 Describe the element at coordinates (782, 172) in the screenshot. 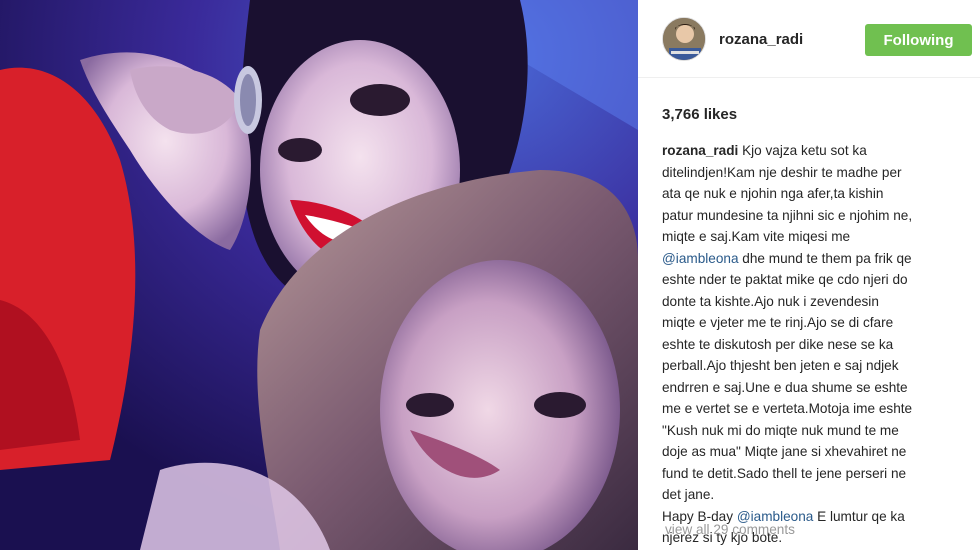

I see `caption-line: ditelindjen!Kam nje deshir te madhe per` at that location.